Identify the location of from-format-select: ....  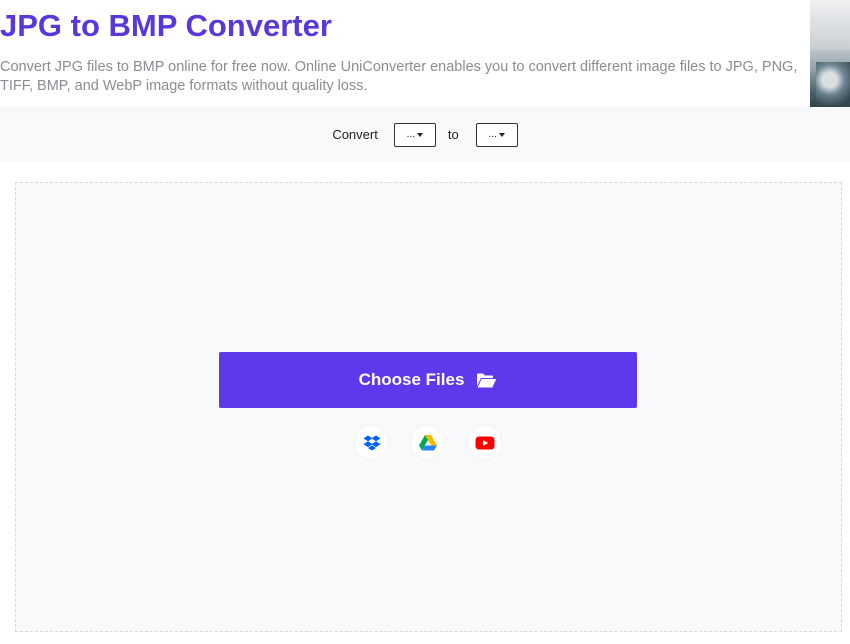
(414, 134).